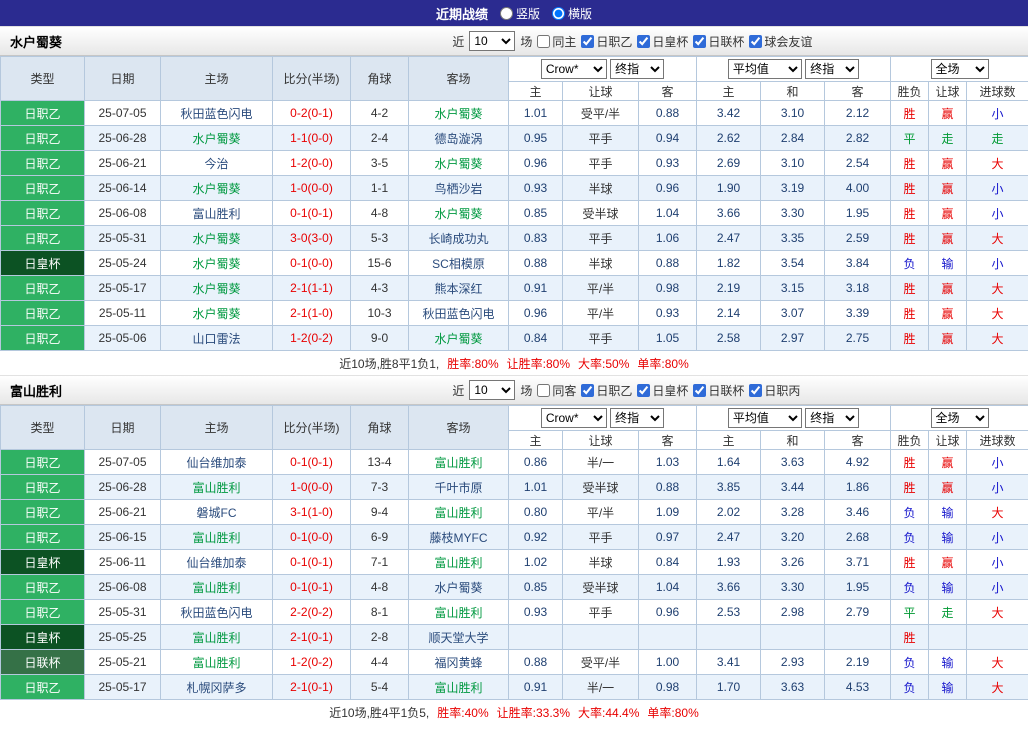 This screenshot has height=733, width=1028. Describe the element at coordinates (458, 662) in the screenshot. I see `away-team-link: 福冈黄蜂` at that location.